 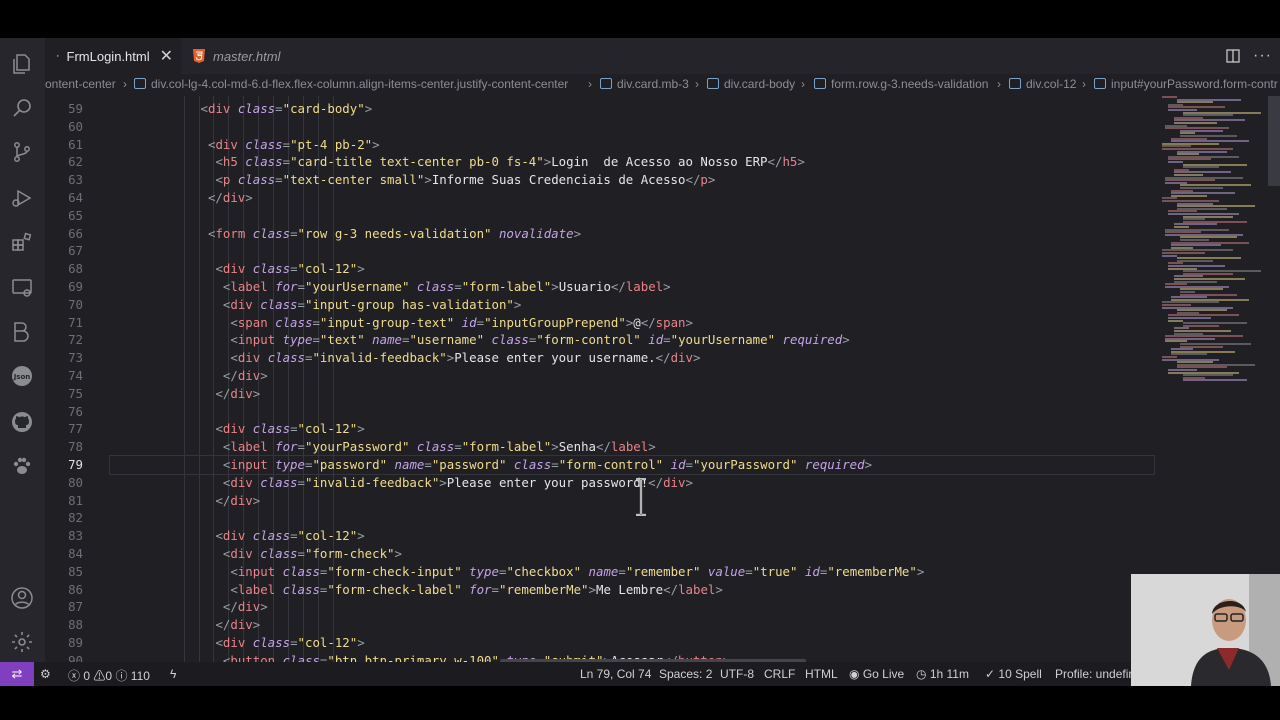 I want to click on remote-explorer-icon, so click(x=22, y=288).